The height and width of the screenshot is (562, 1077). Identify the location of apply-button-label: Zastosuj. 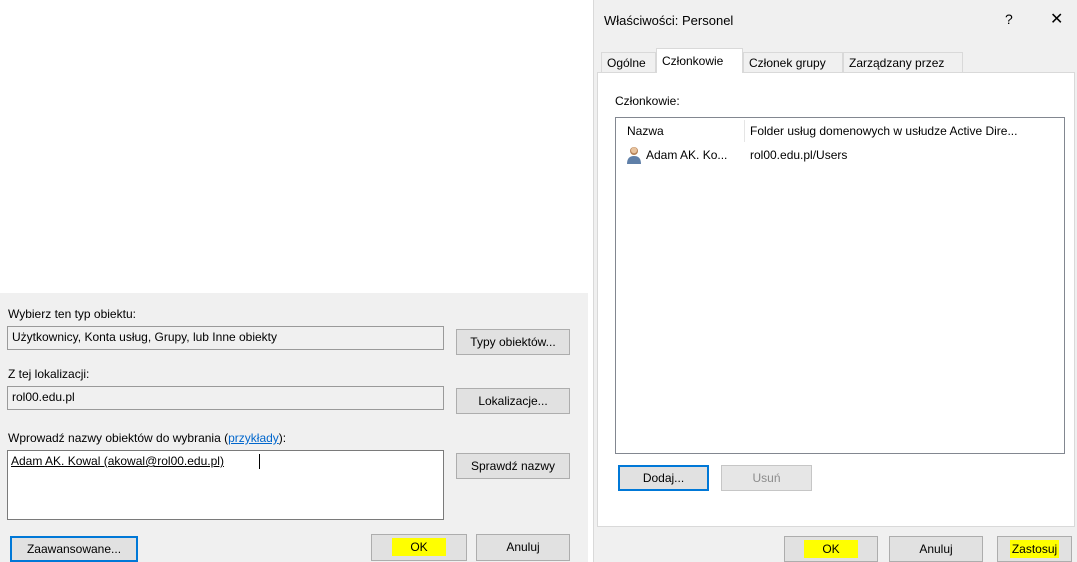
(1034, 549).